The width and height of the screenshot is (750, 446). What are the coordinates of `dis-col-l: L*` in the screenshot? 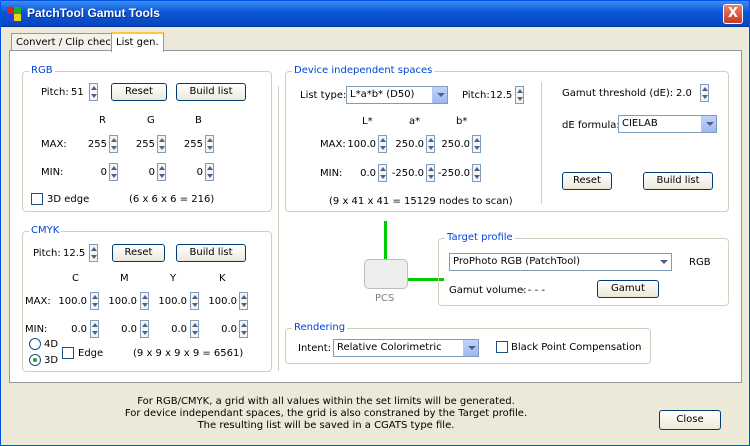 It's located at (367, 121).